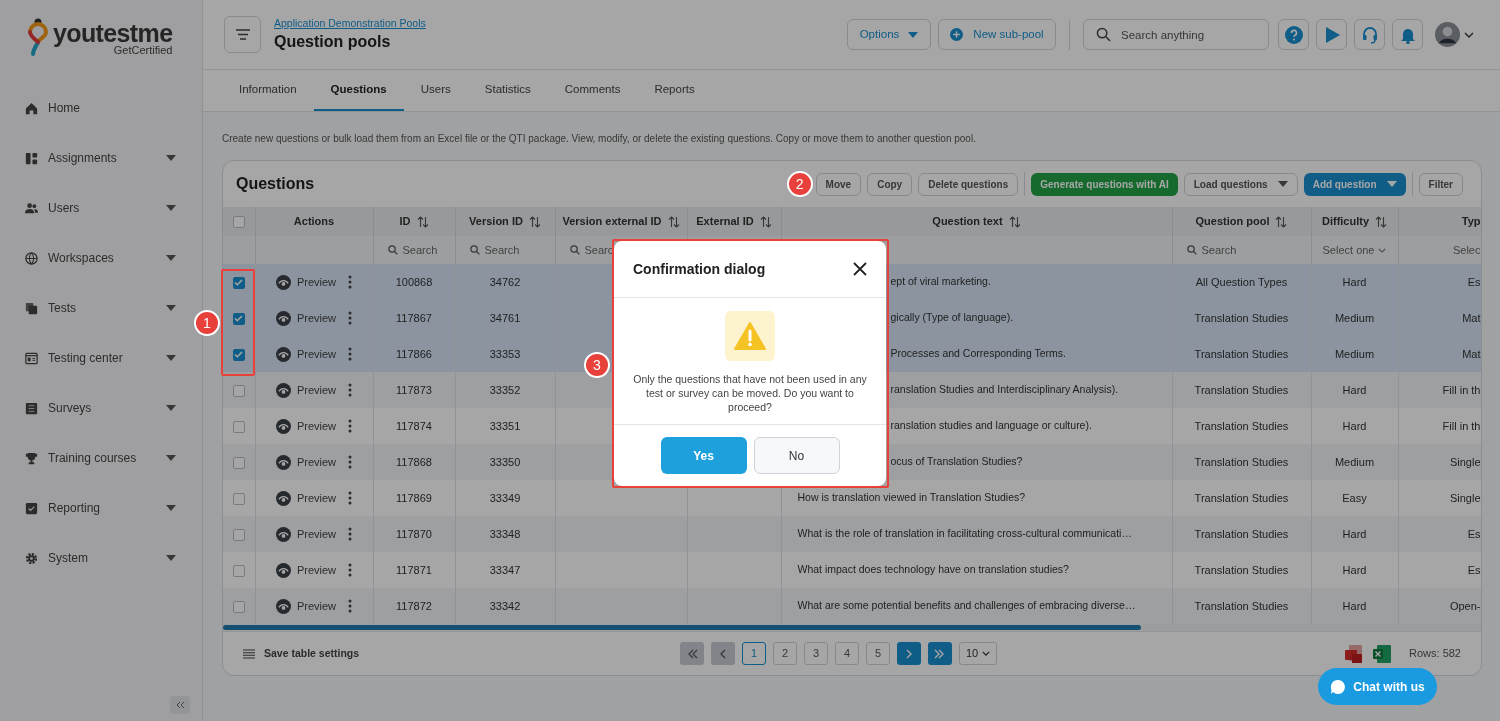 Image resolution: width=1500 pixels, height=721 pixels. What do you see at coordinates (725, 222) in the screenshot?
I see `column-header: External ID` at bounding box center [725, 222].